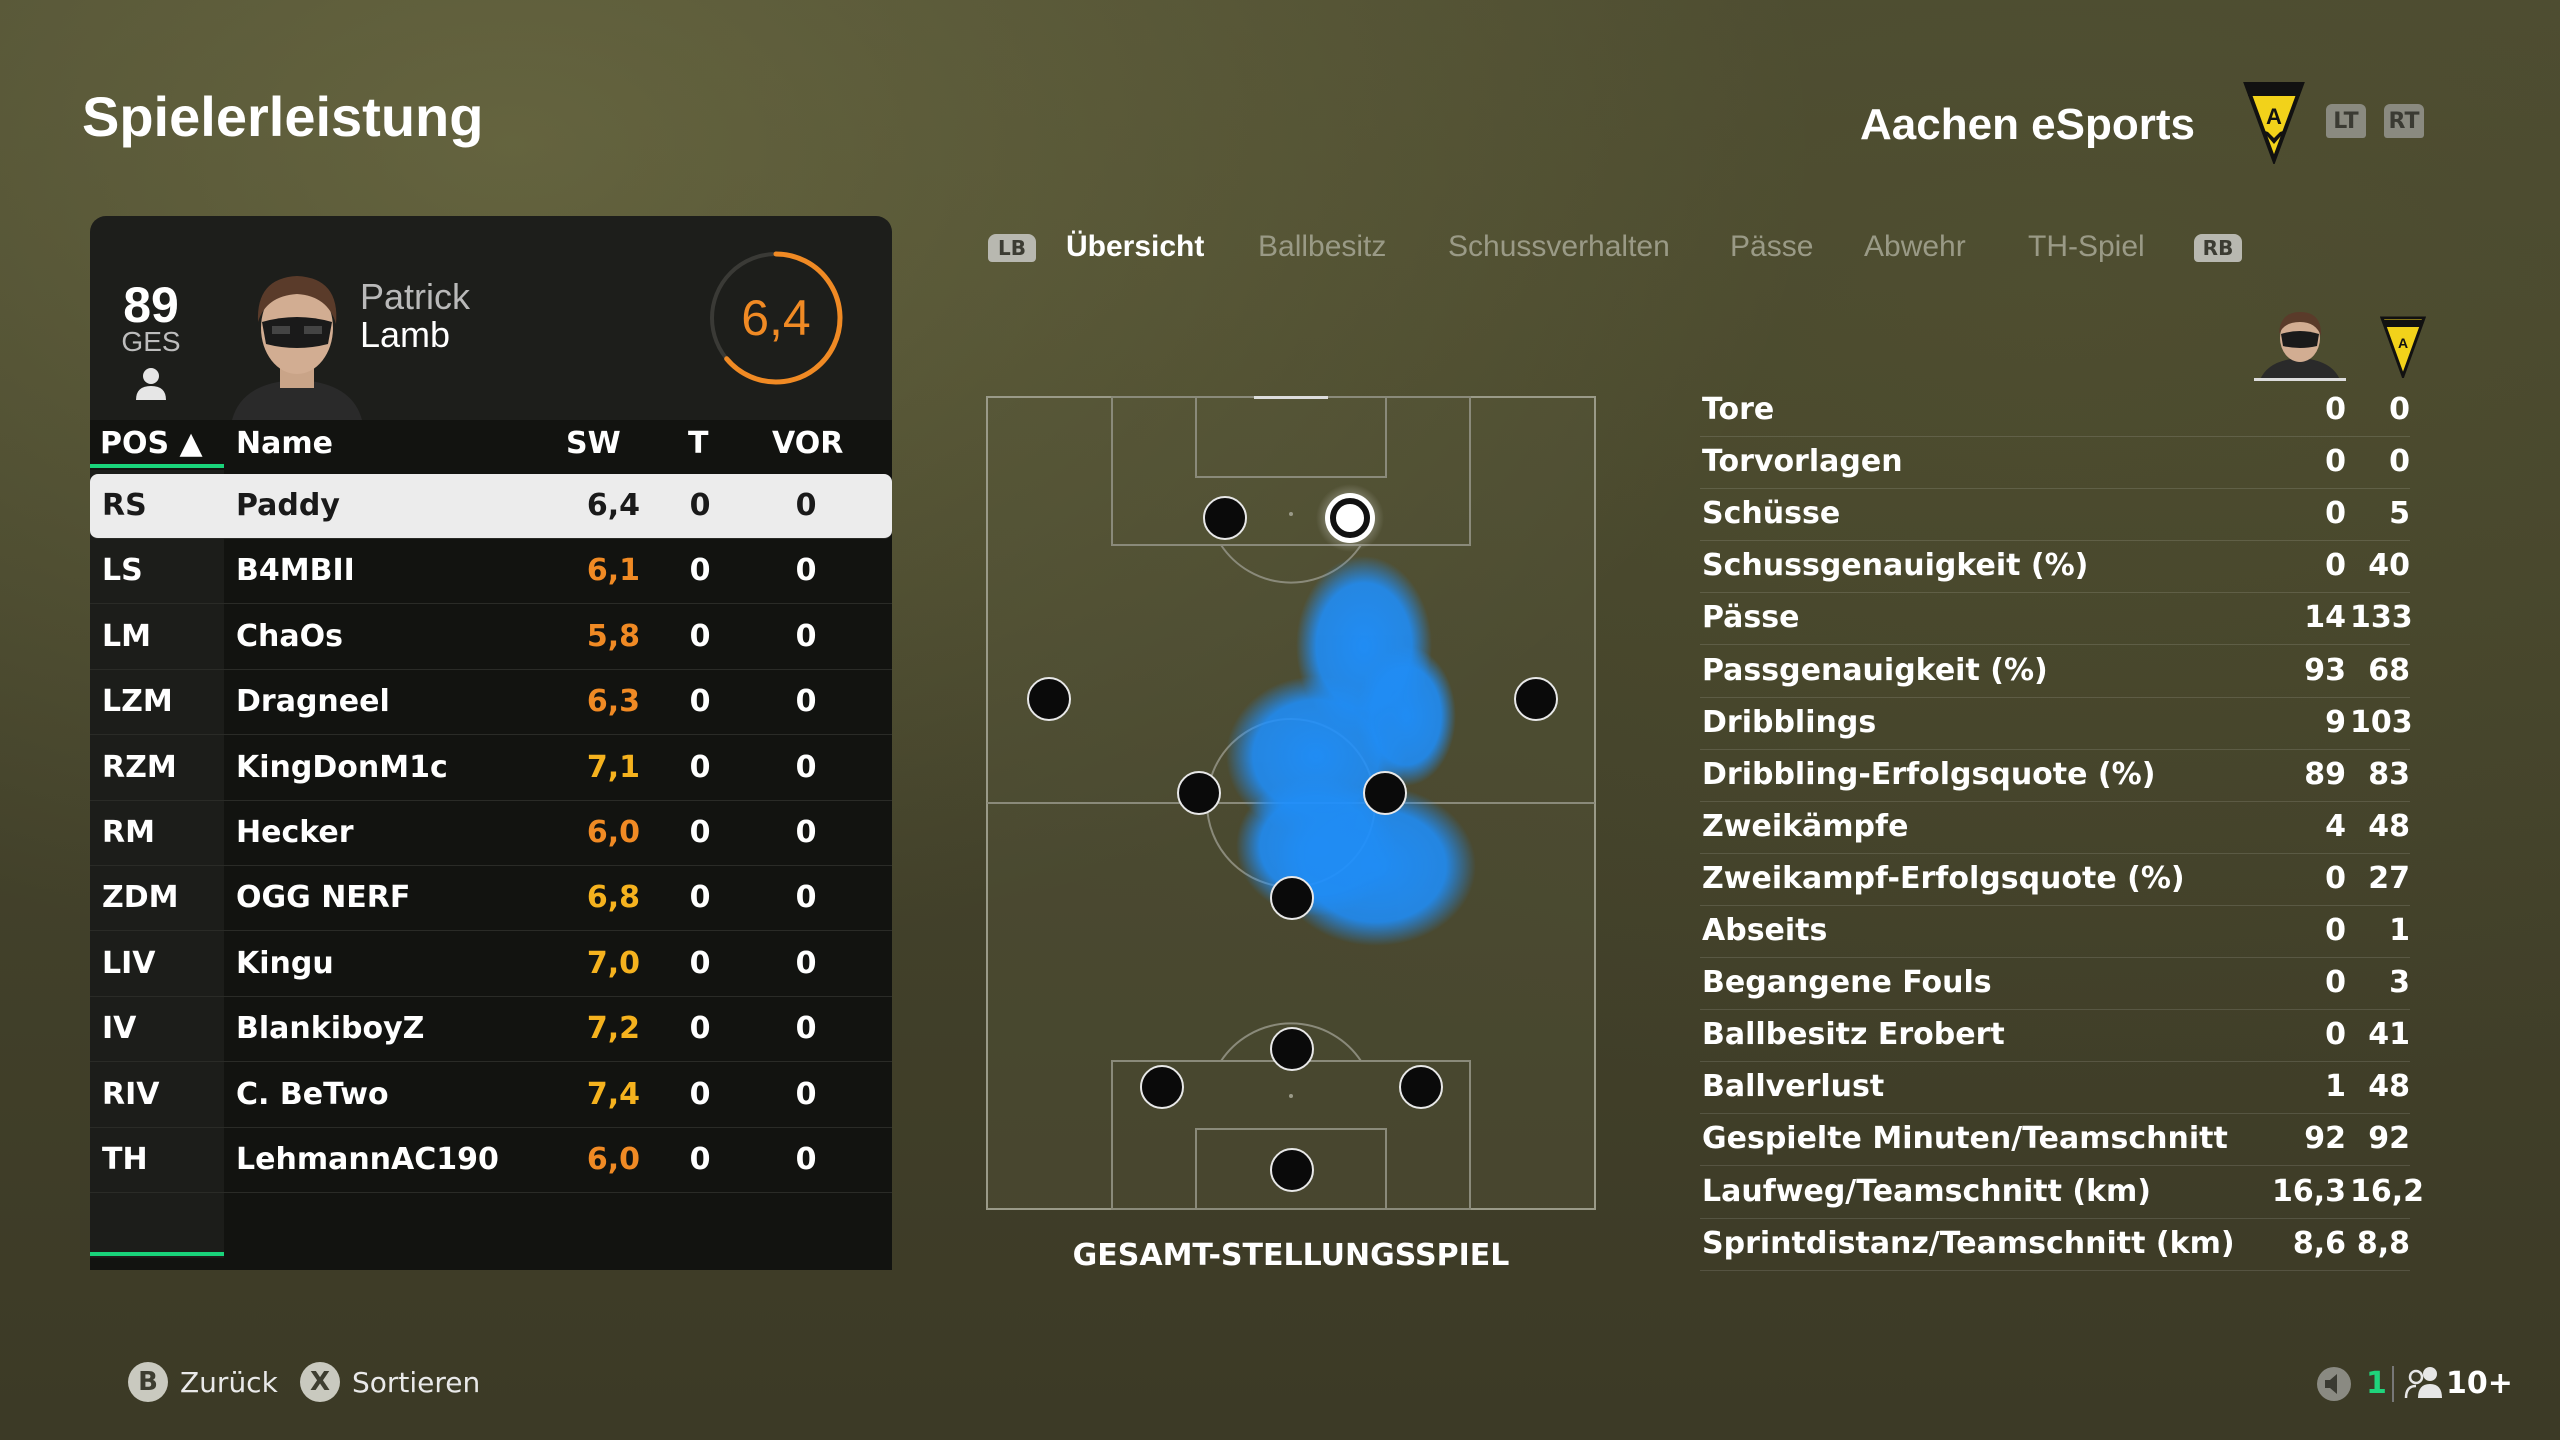 Image resolution: width=2560 pixels, height=1440 pixels. Describe the element at coordinates (140, 898) in the screenshot. I see `position-cell: ZDM` at that location.